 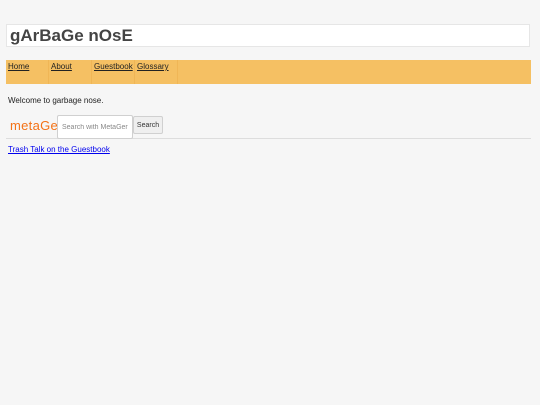 What do you see at coordinates (56, 100) in the screenshot?
I see `welcome-text: Welcome to garbage nose.` at bounding box center [56, 100].